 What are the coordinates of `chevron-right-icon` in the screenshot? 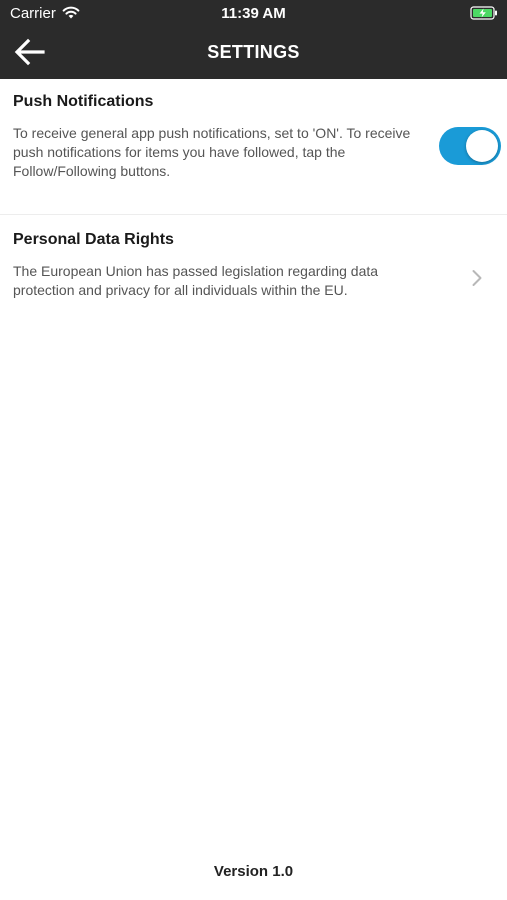 It's located at (477, 278).